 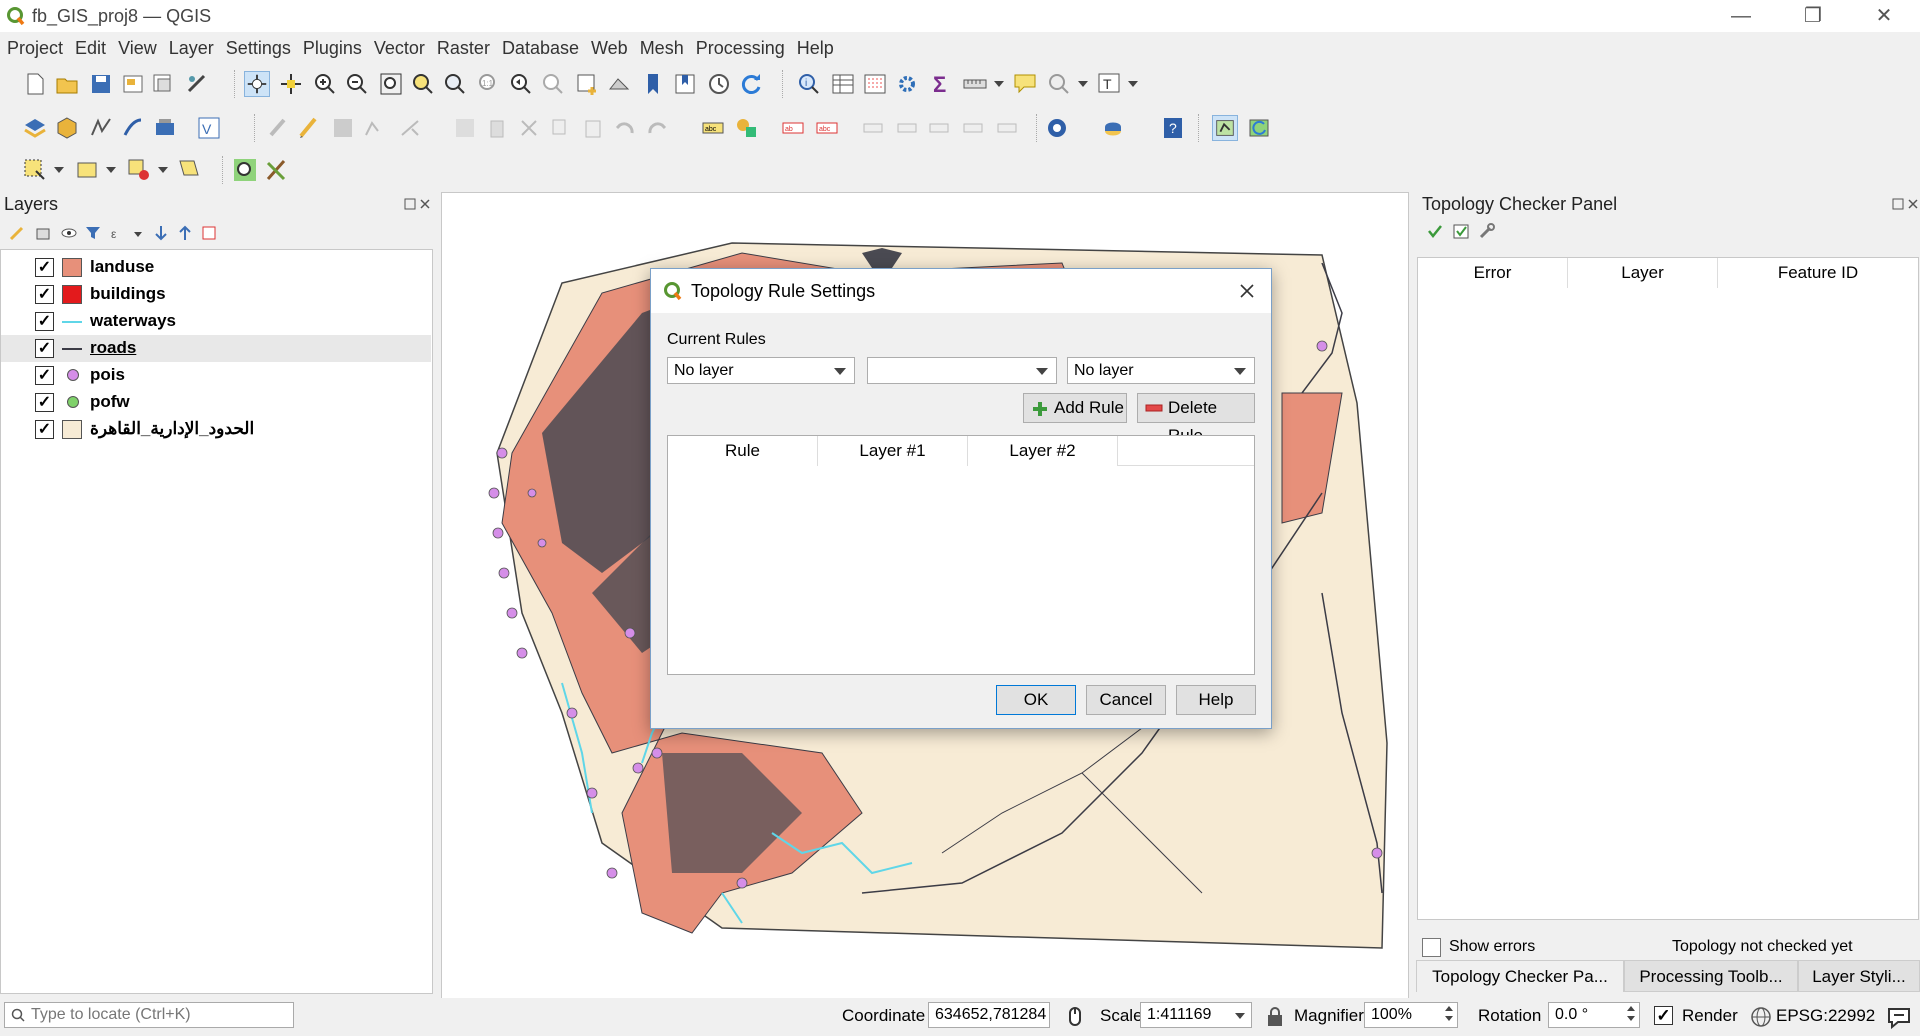 What do you see at coordinates (743, 451) in the screenshot?
I see `column-header-rule: Rule` at bounding box center [743, 451].